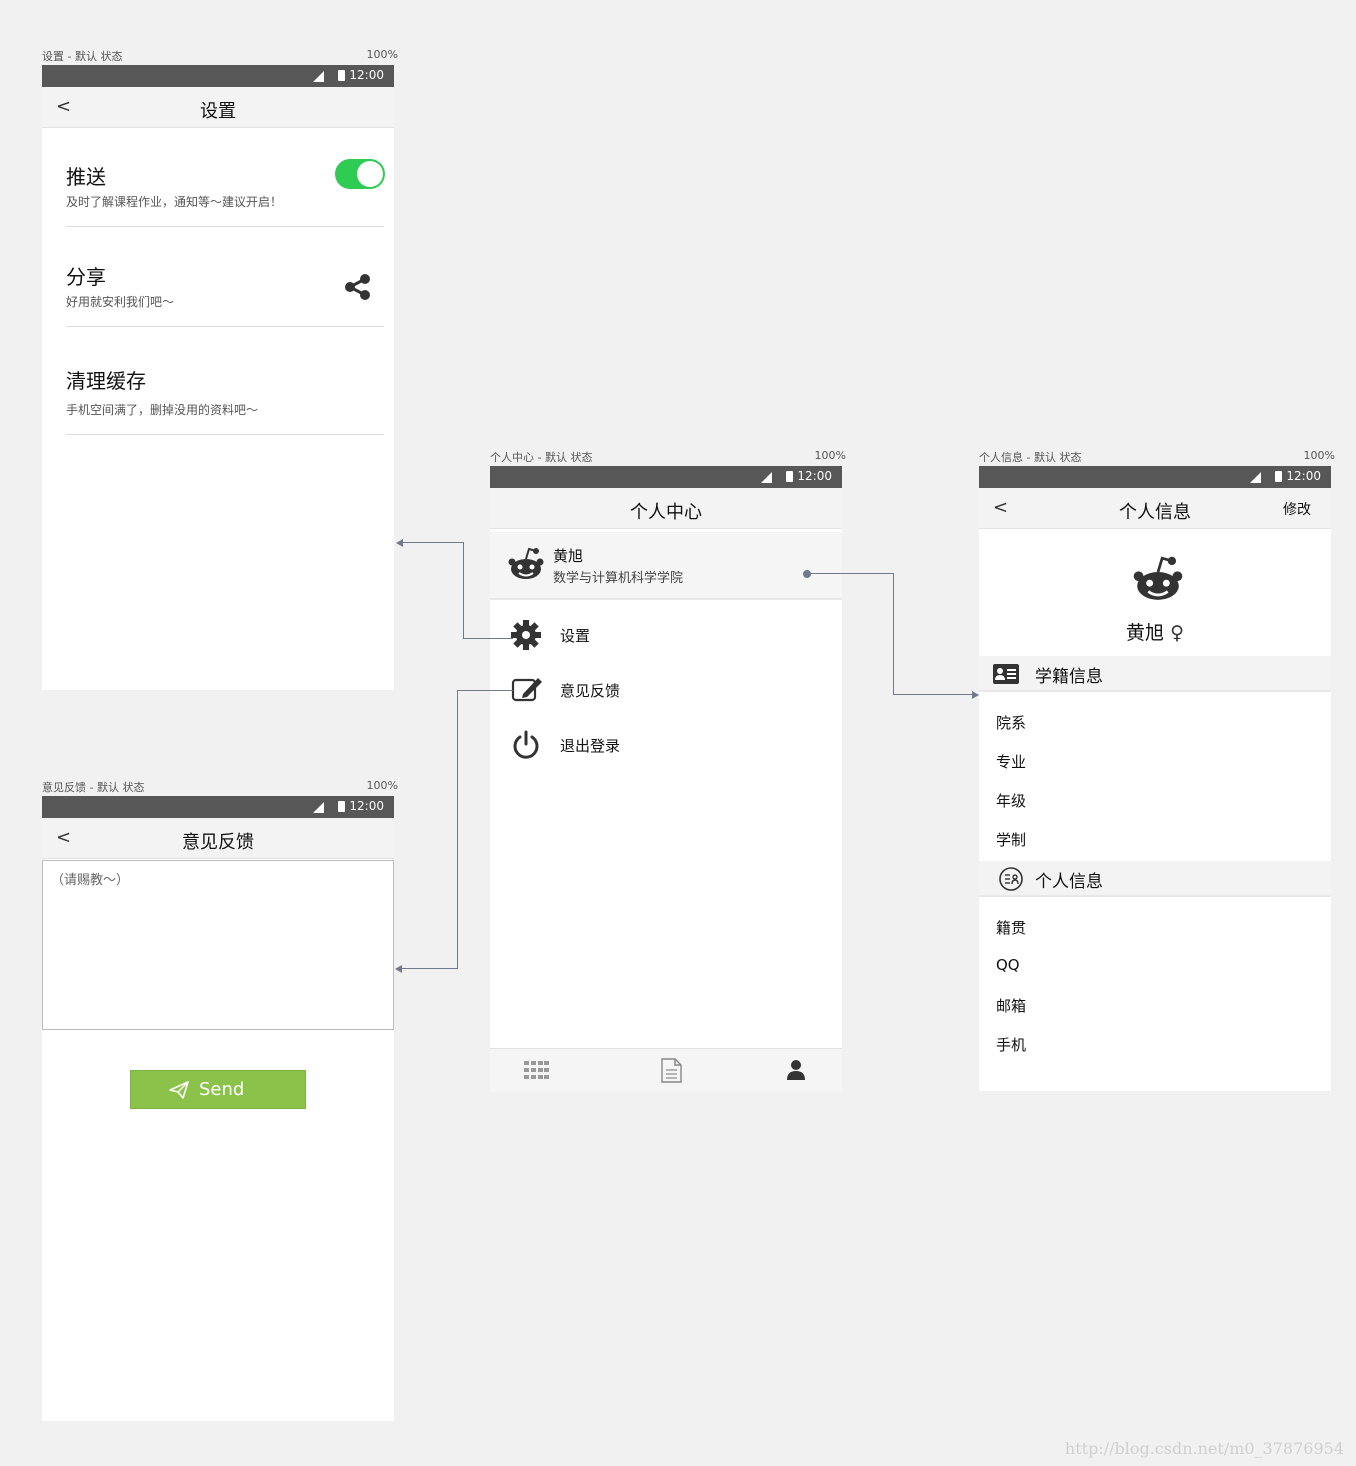  What do you see at coordinates (526, 635) in the screenshot?
I see `gear-icon` at bounding box center [526, 635].